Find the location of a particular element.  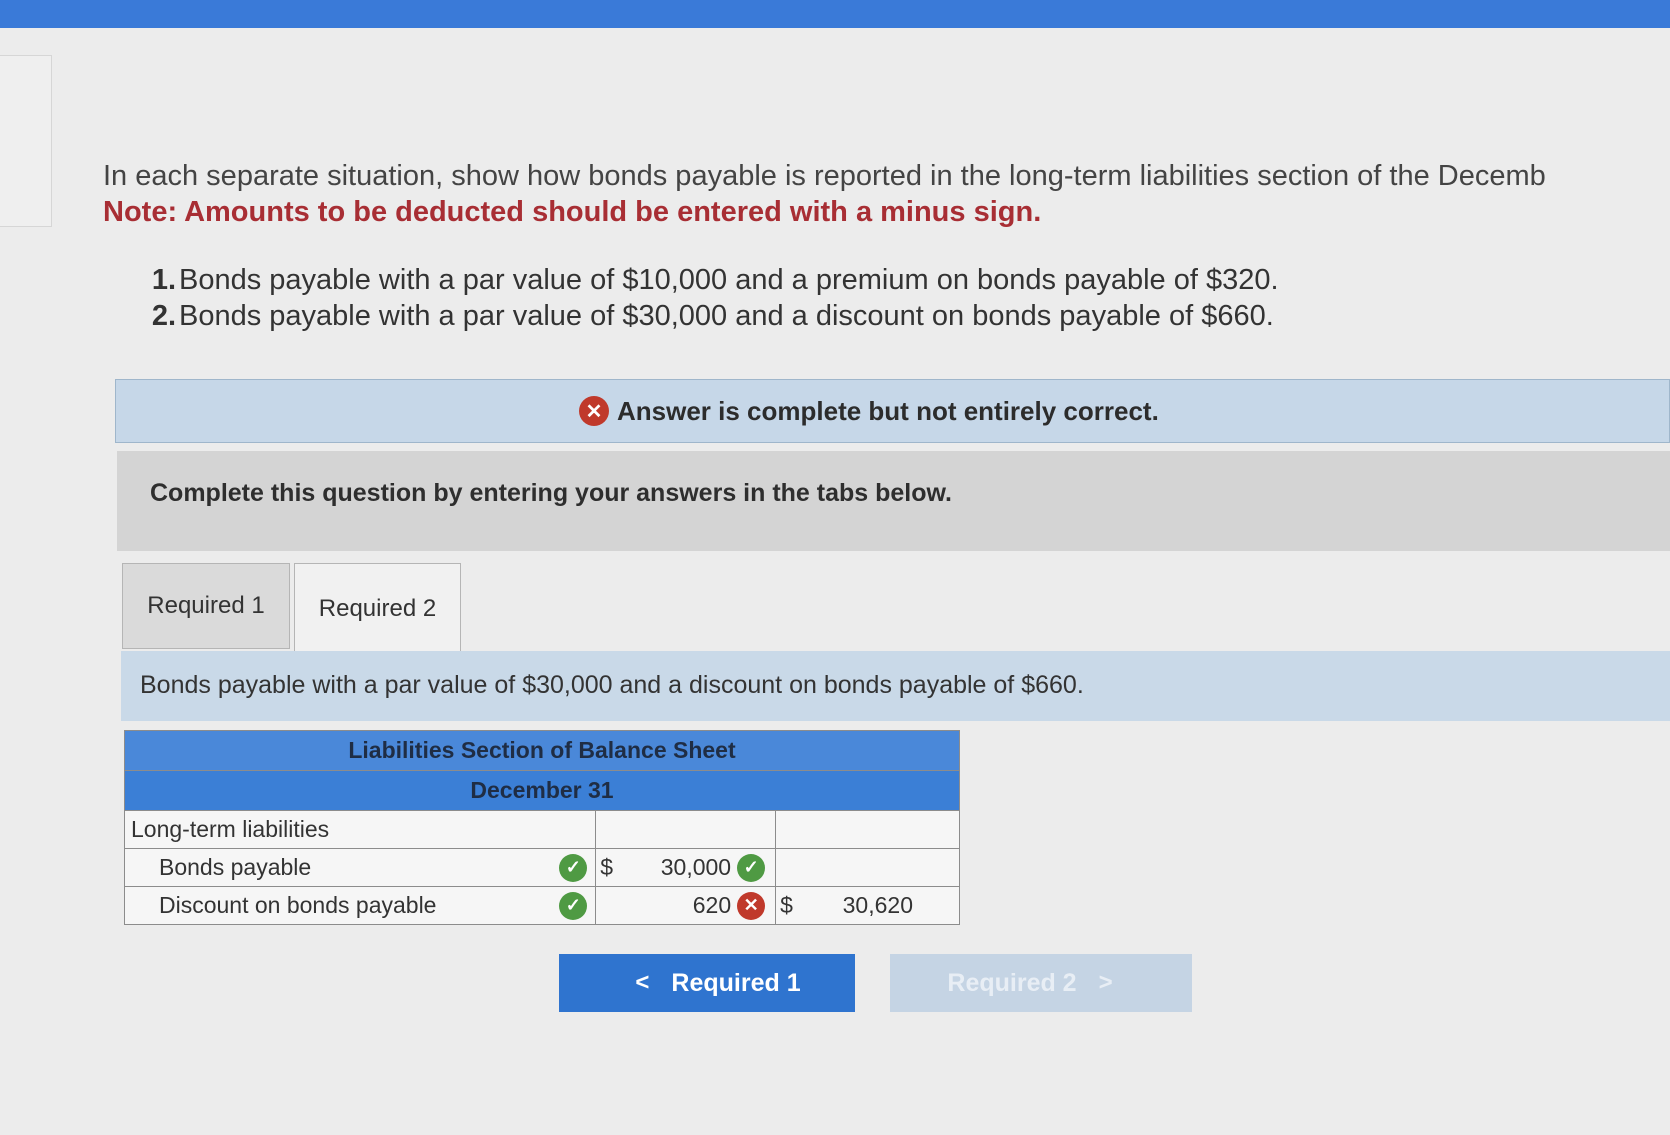

prev-required-button: < Required 1 is located at coordinates (707, 983).